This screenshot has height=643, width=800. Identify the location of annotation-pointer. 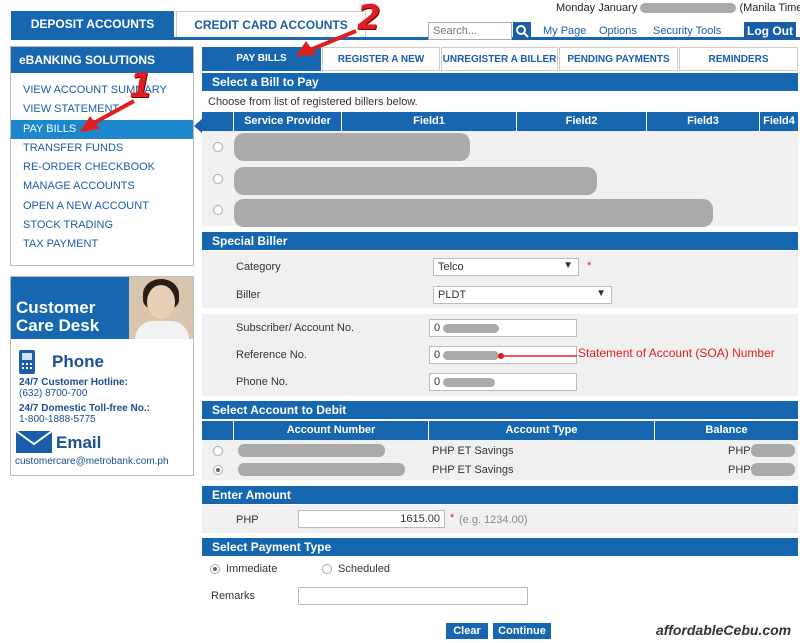
(537, 355).